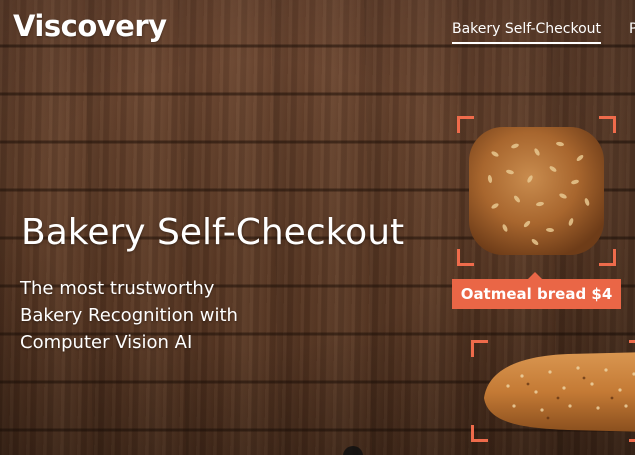 This screenshot has width=635, height=455. I want to click on detection-frame-oatmeal-bread, so click(536, 191).